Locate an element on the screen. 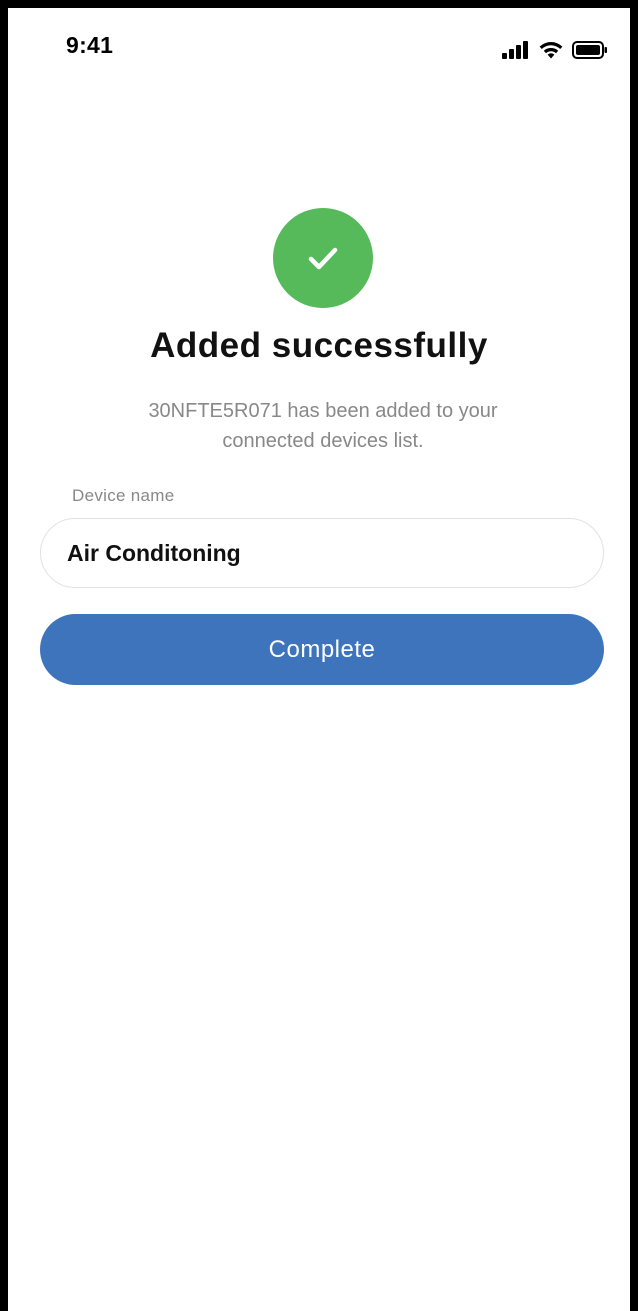 The width and height of the screenshot is (638, 1311). signal-icon is located at coordinates (515, 50).